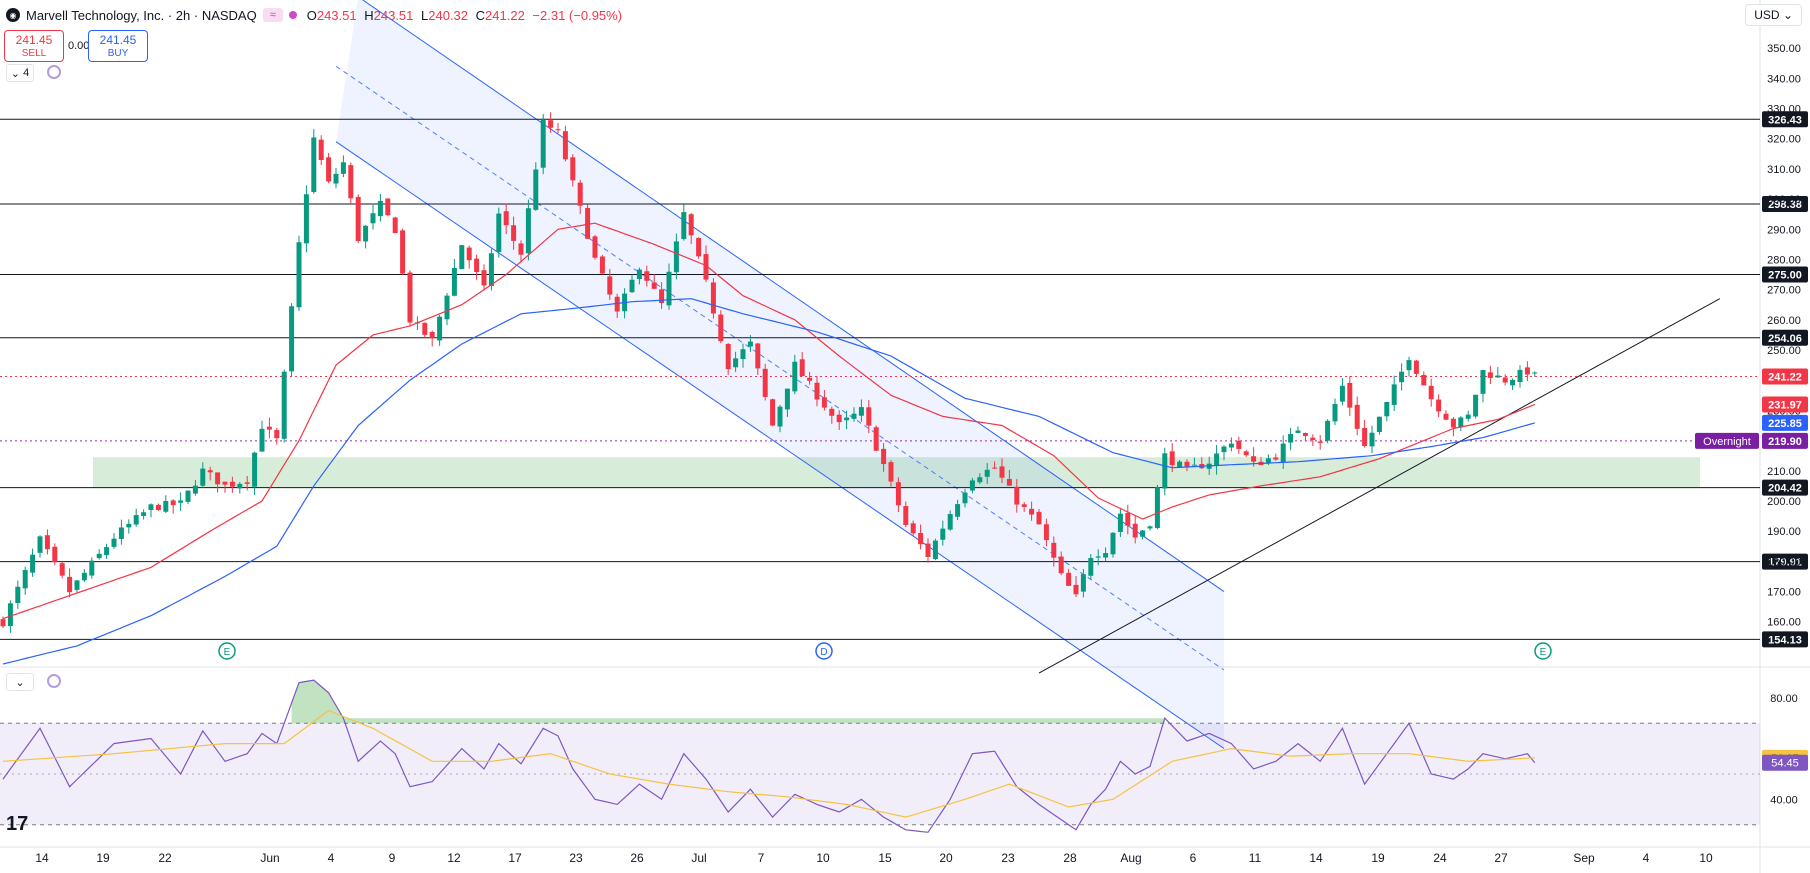 The image size is (1810, 873). Describe the element at coordinates (1784, 502) in the screenshot. I see `price-tick-label: 200.00` at that location.